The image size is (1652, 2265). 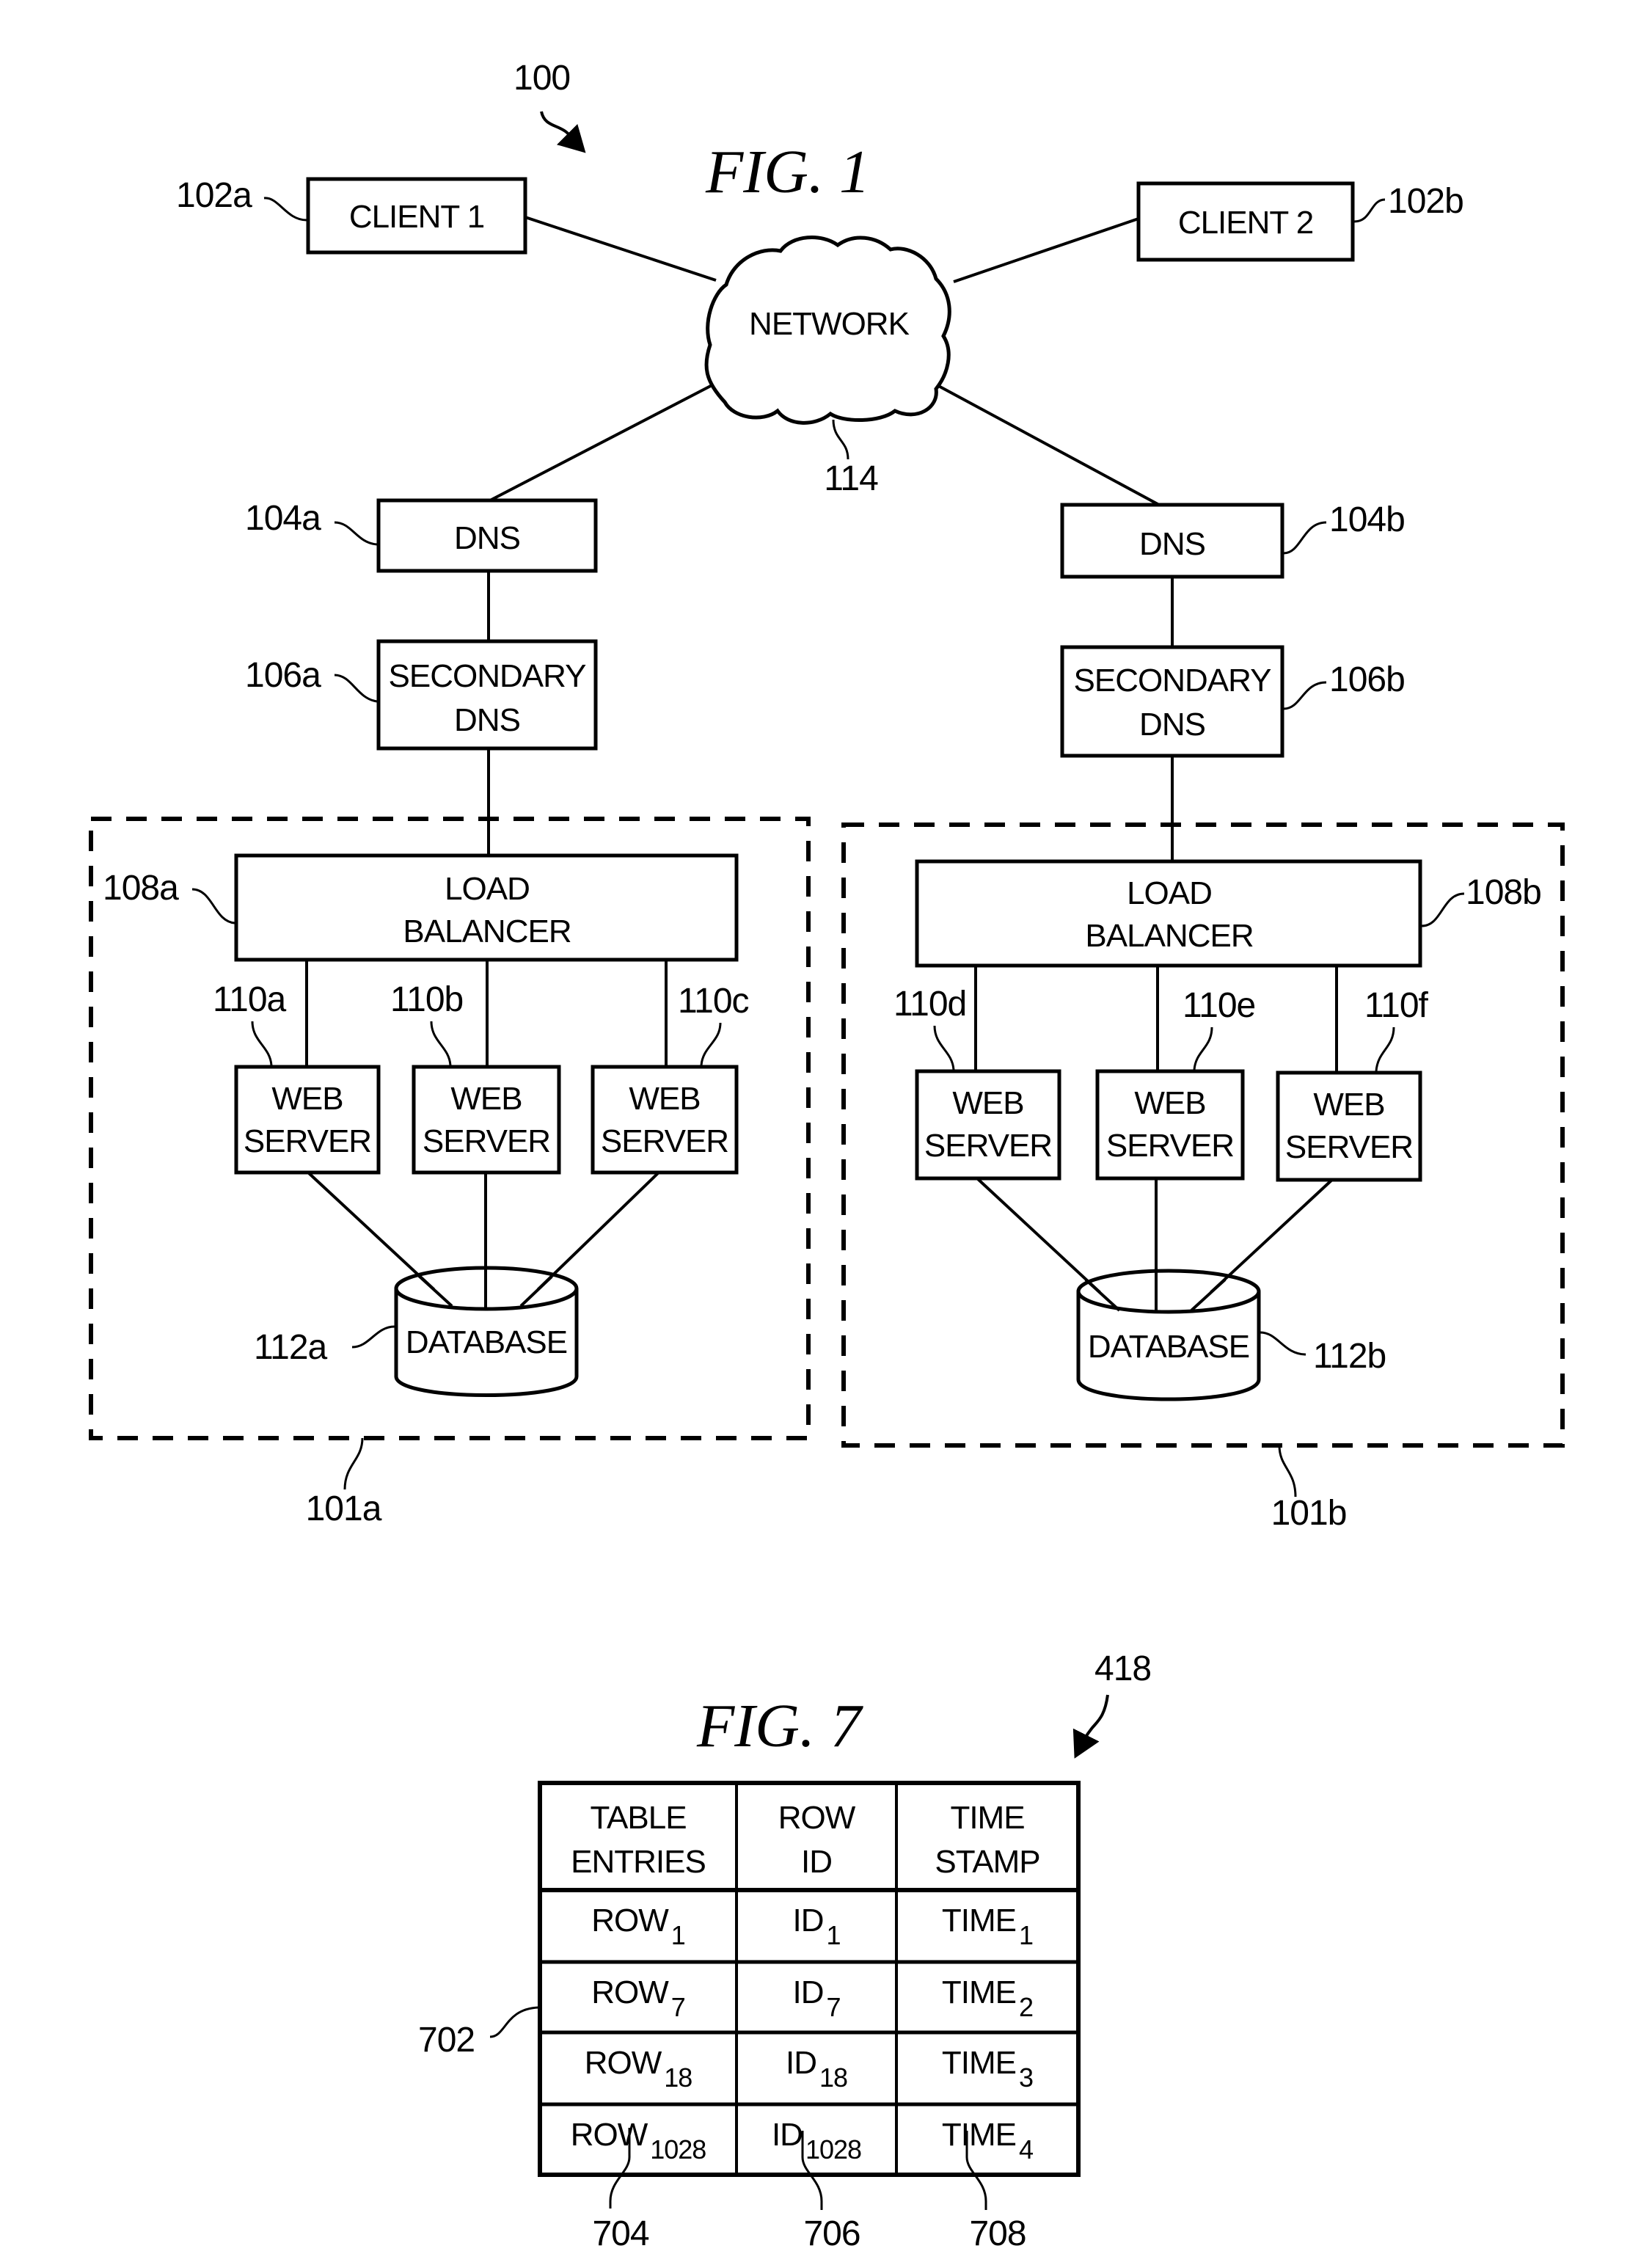 I want to click on network-ref: 114, so click(x=851, y=478).